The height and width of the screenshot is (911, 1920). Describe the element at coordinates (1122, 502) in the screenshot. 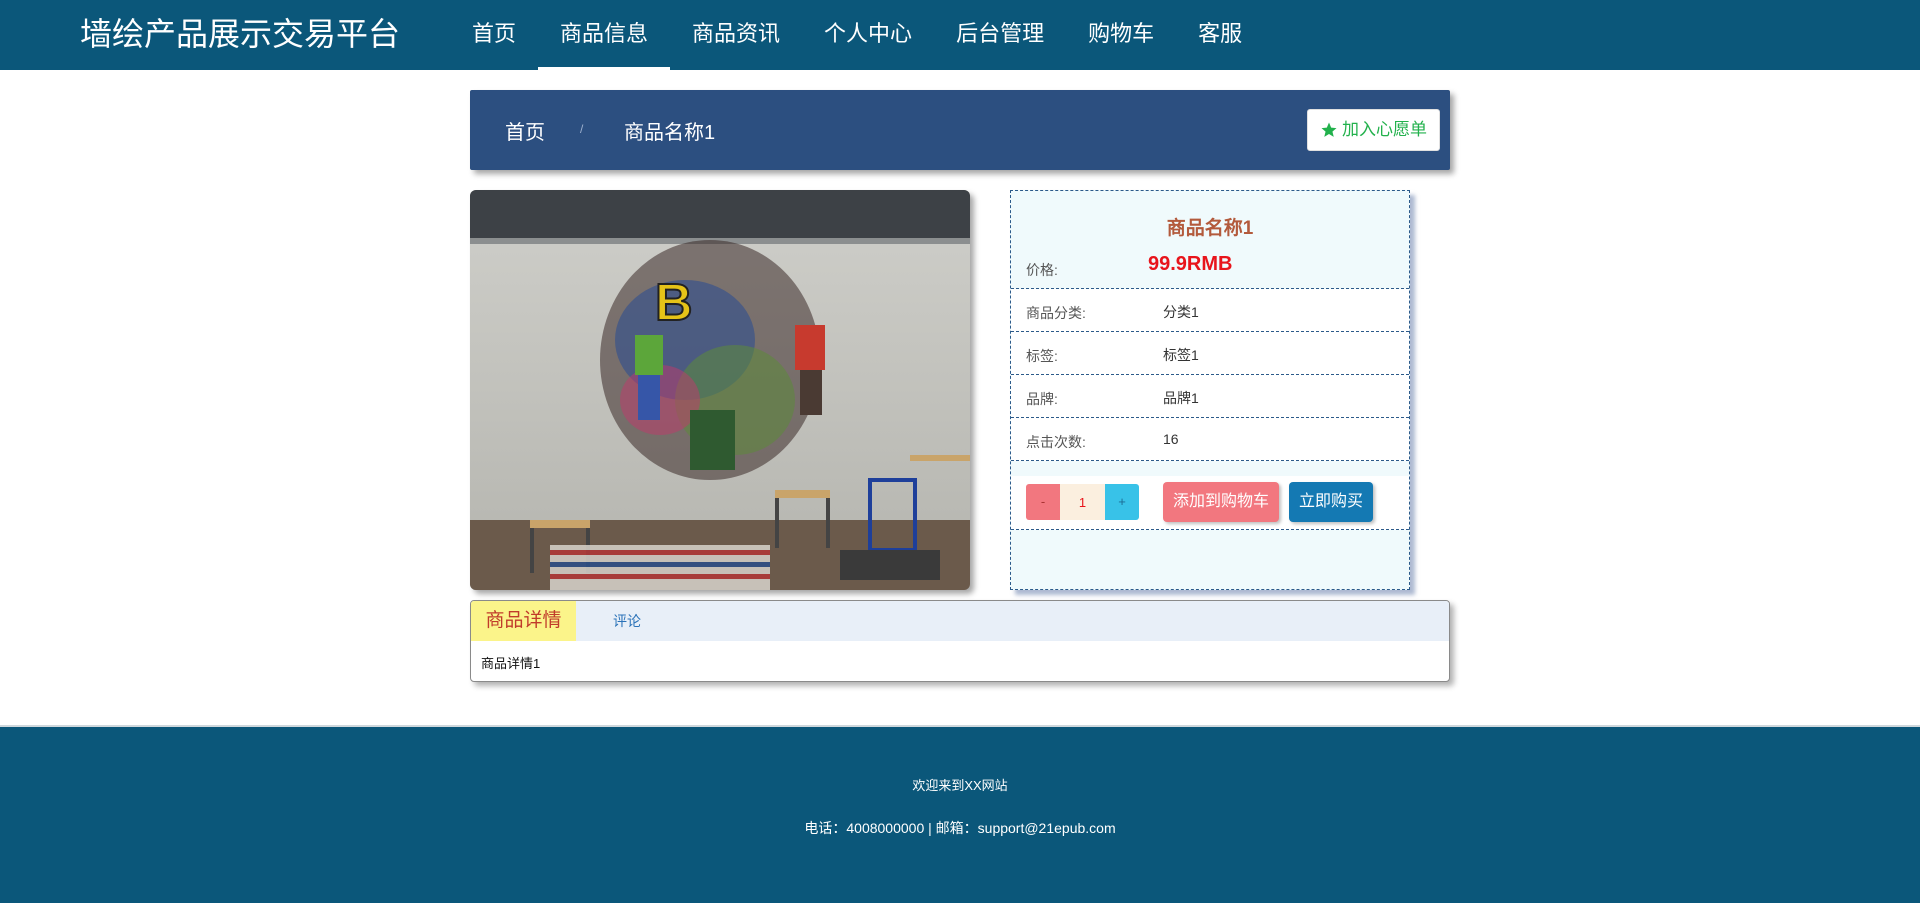

I see `quantity-increase-button: +` at that location.